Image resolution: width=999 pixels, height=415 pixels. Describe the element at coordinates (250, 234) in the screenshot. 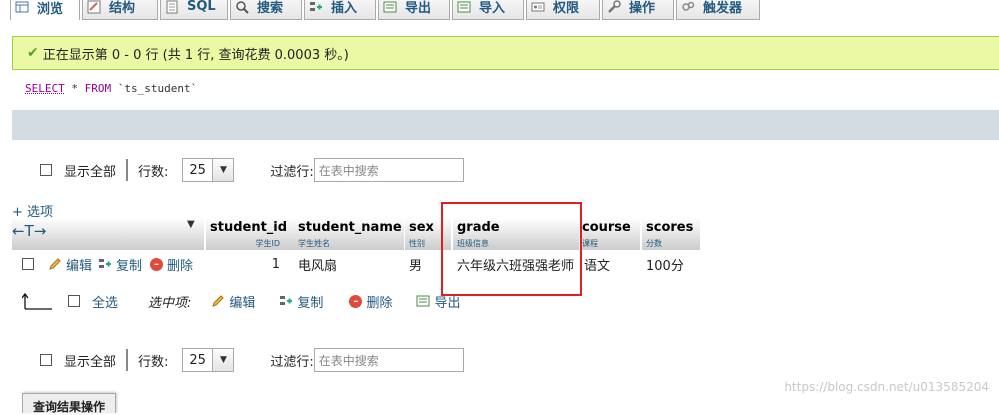

I see `column-header-student-id: student_id 学生ID` at that location.